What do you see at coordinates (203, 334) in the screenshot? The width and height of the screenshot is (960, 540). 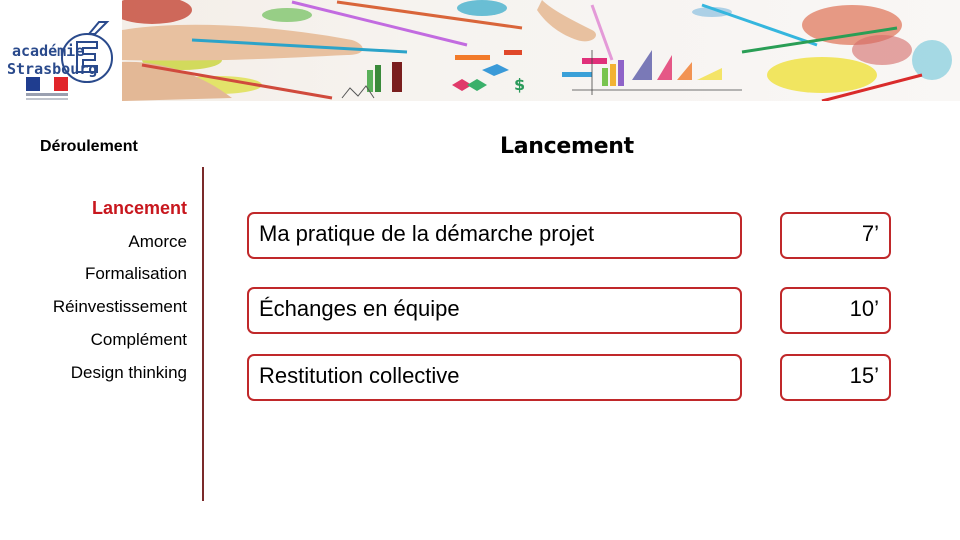 I see `vertical-divider` at bounding box center [203, 334].